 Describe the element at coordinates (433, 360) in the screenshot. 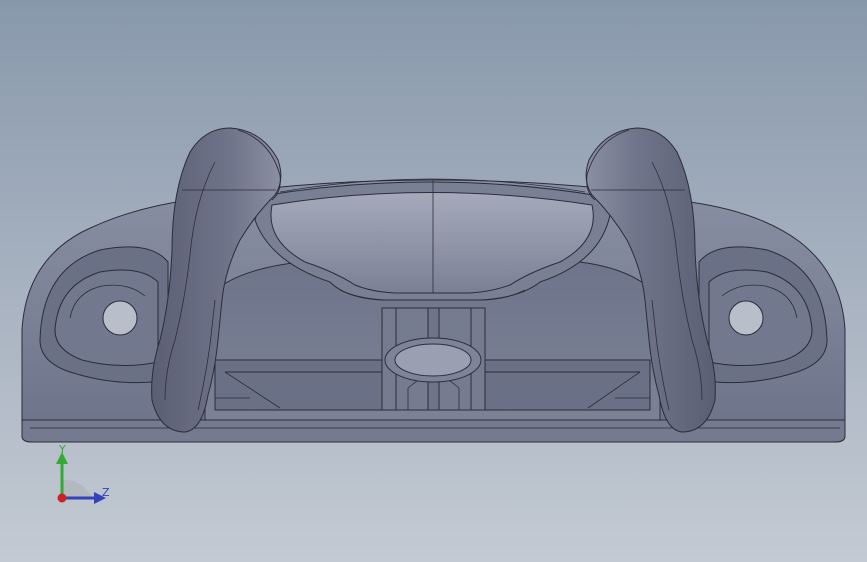

I see `center-boss-inner` at that location.